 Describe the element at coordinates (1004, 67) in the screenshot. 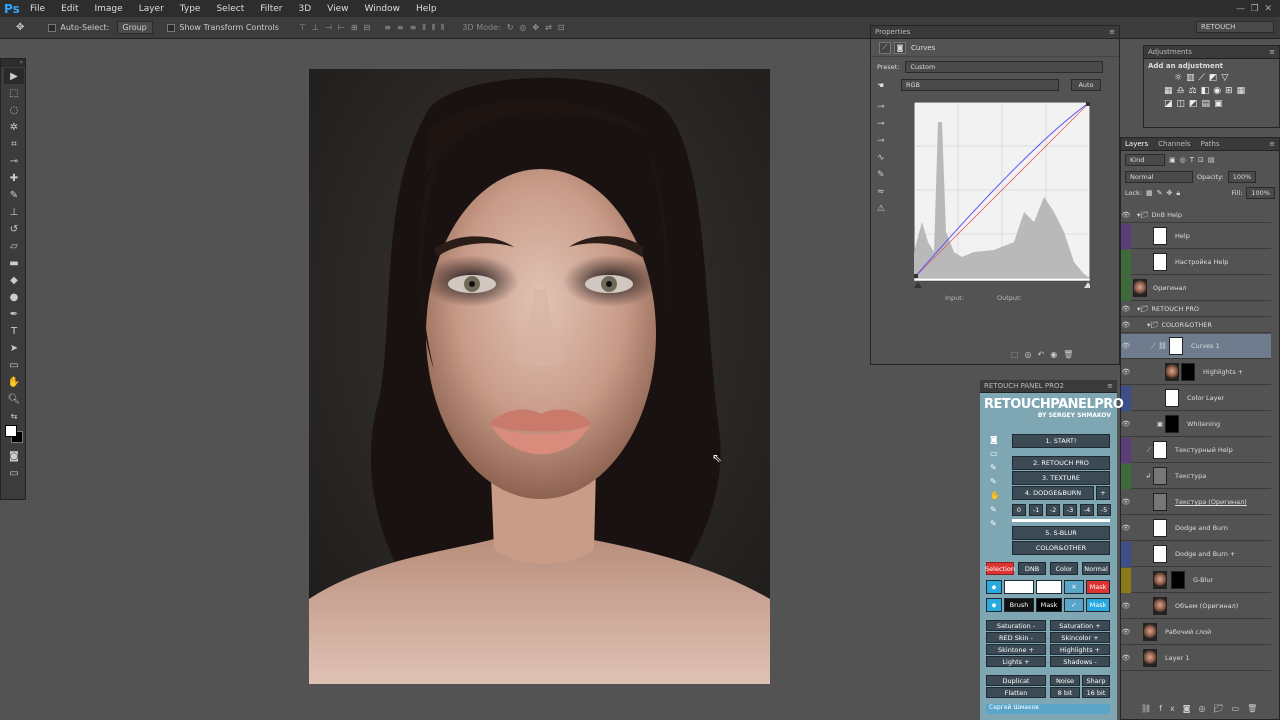

I see `preset-dropdown: Custom` at that location.